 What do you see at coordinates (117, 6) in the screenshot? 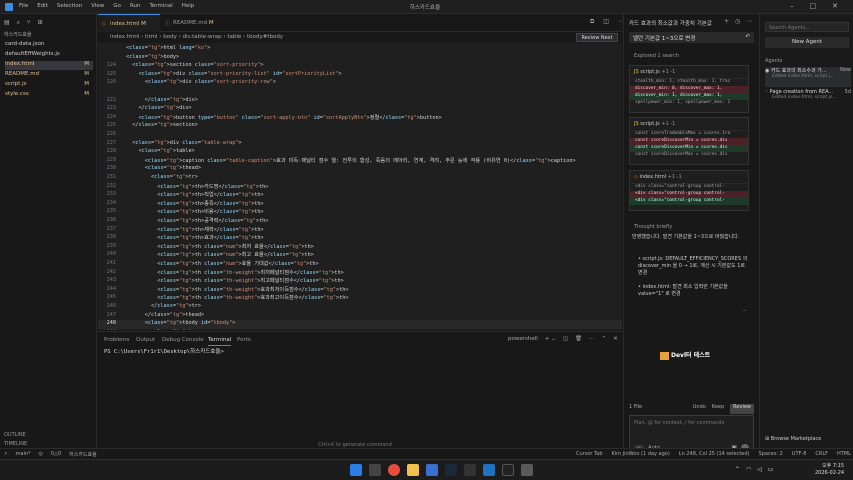
I see `menu-go: Go` at bounding box center [117, 6].